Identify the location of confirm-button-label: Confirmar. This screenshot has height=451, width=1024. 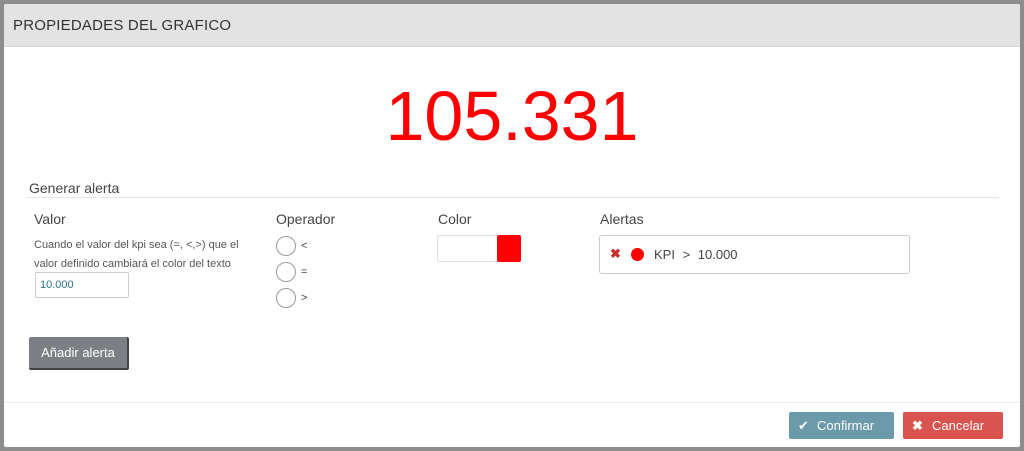
(846, 425).